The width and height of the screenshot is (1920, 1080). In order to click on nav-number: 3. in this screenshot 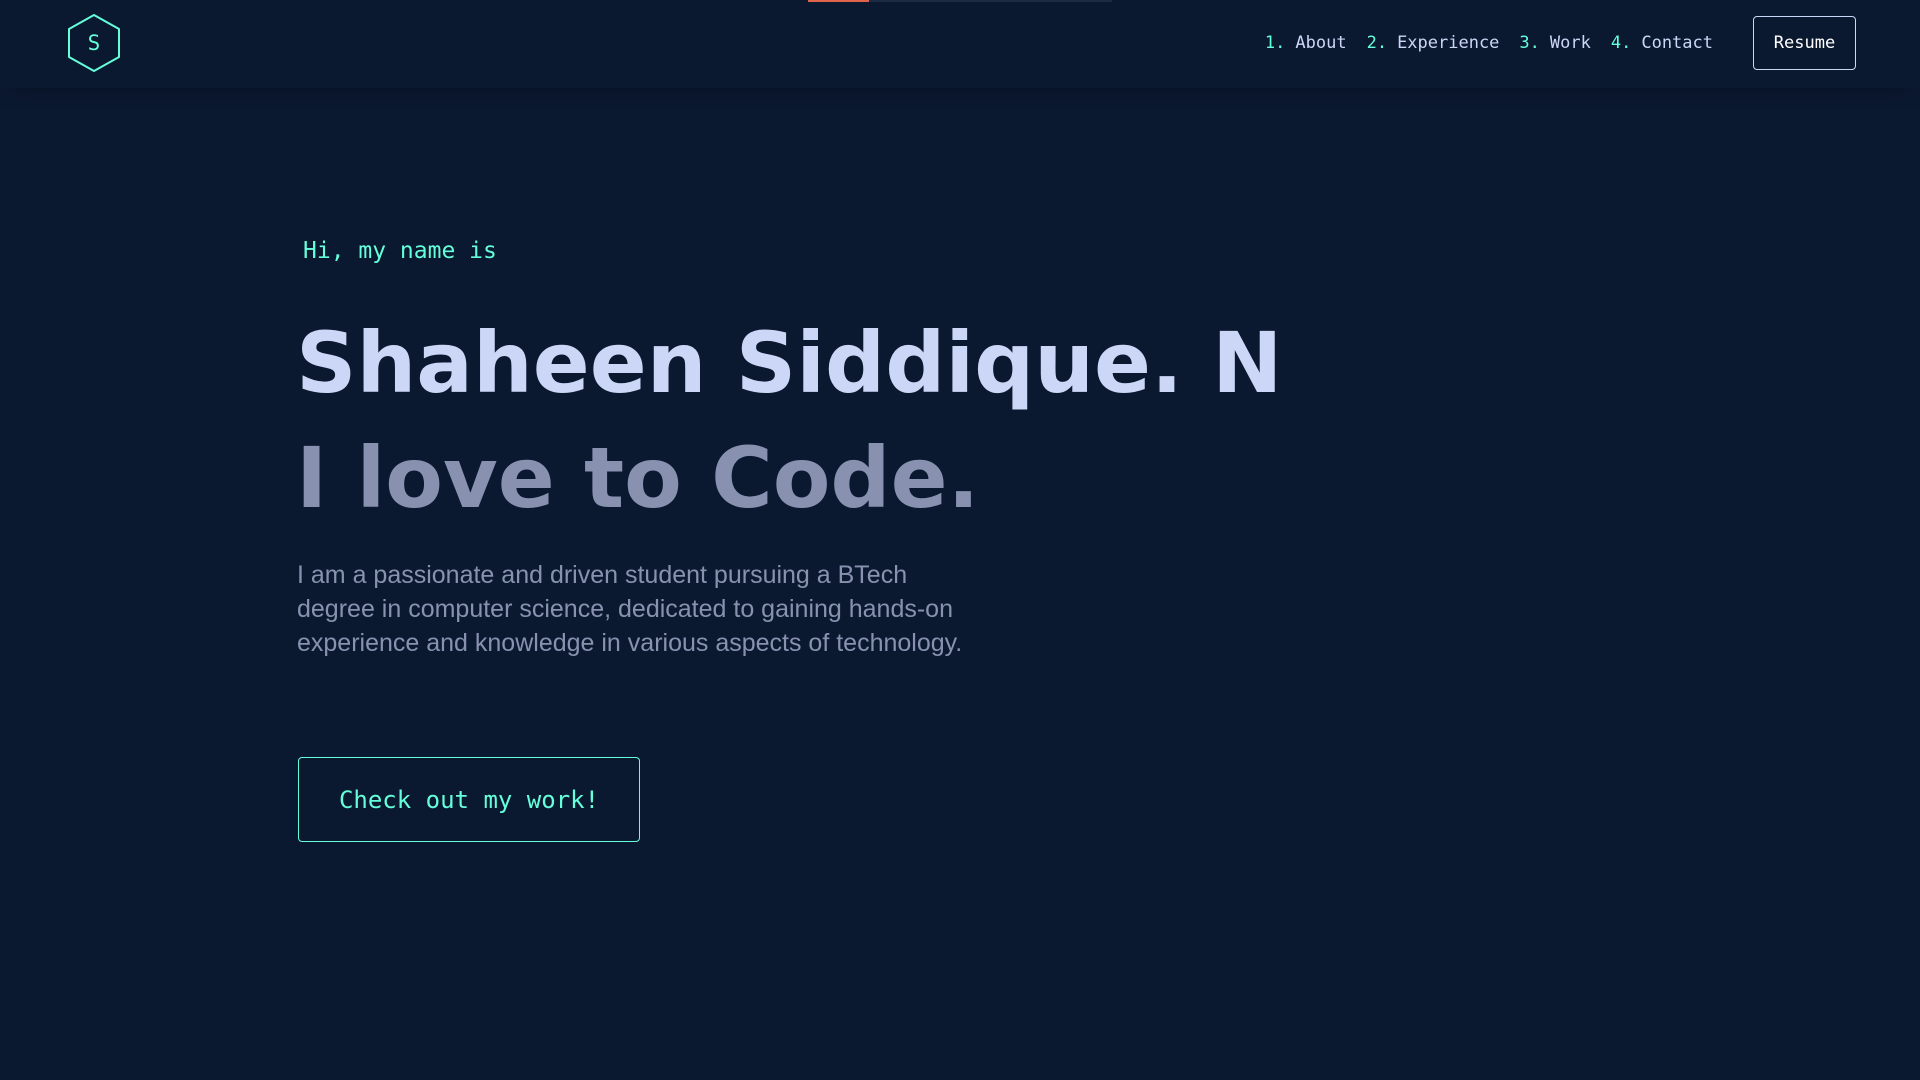, I will do `click(1529, 43)`.